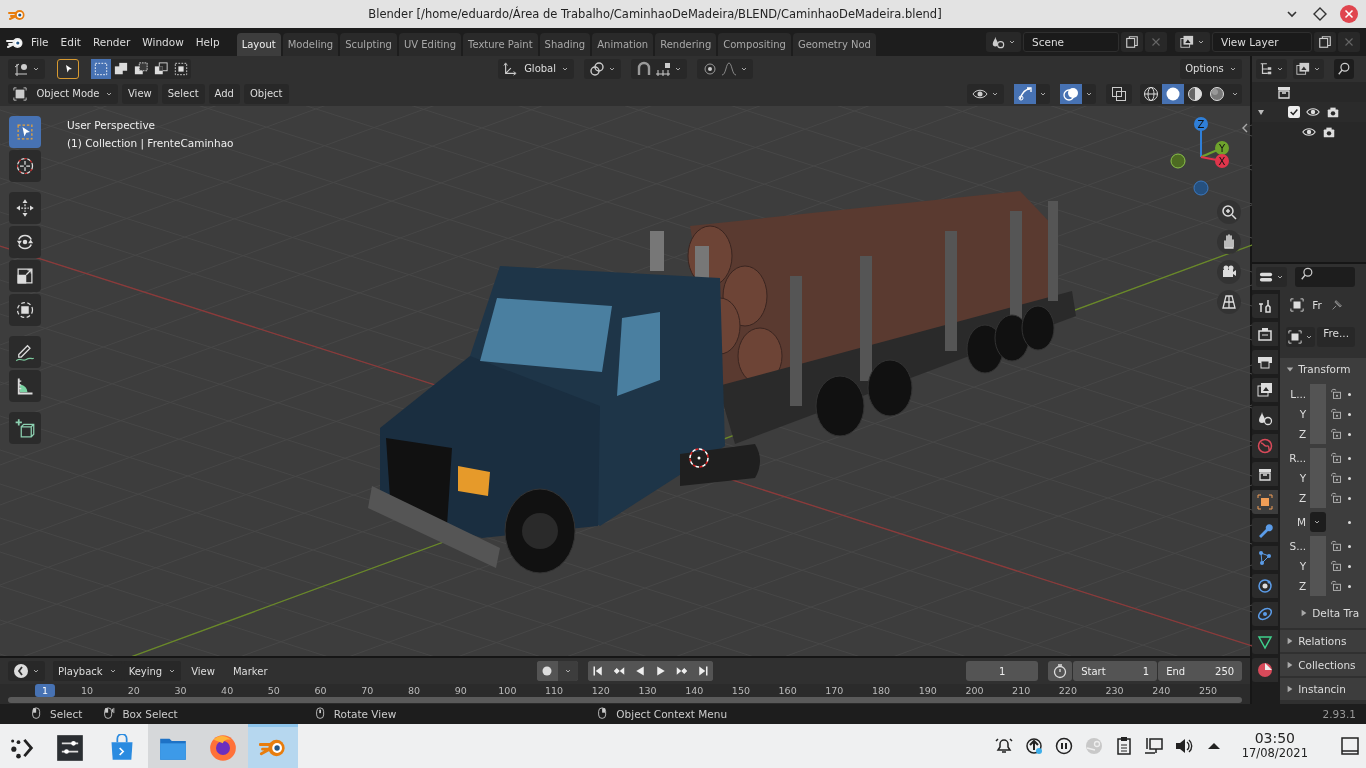 The height and width of the screenshot is (768, 1366). I want to click on window-title: Blender [/home/eduardo/Área de Trabalho/CaminhaoDeMadeira/BLEND/CaminhaoDeMadeira.blend], so click(655, 14).